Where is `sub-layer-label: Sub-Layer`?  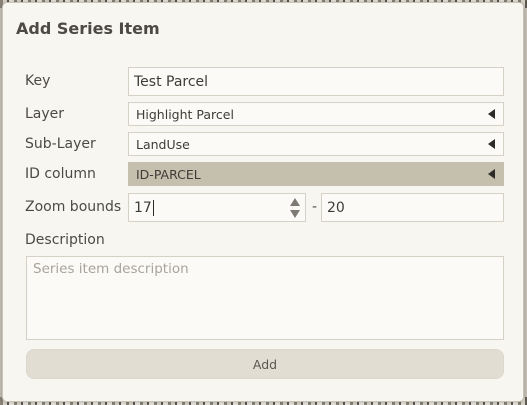
sub-layer-label: Sub-Layer is located at coordinates (60, 144).